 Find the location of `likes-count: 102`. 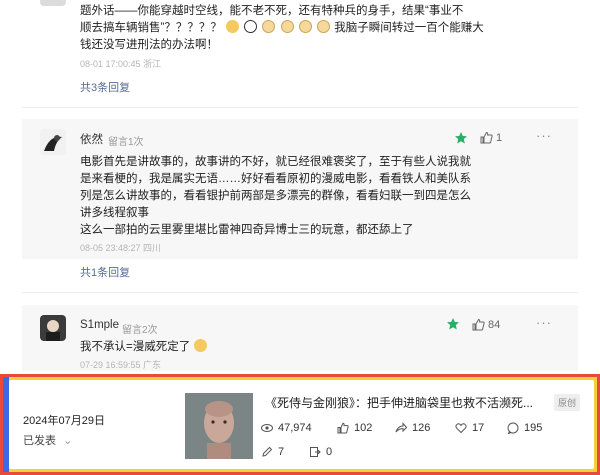

likes-count: 102 is located at coordinates (363, 428).